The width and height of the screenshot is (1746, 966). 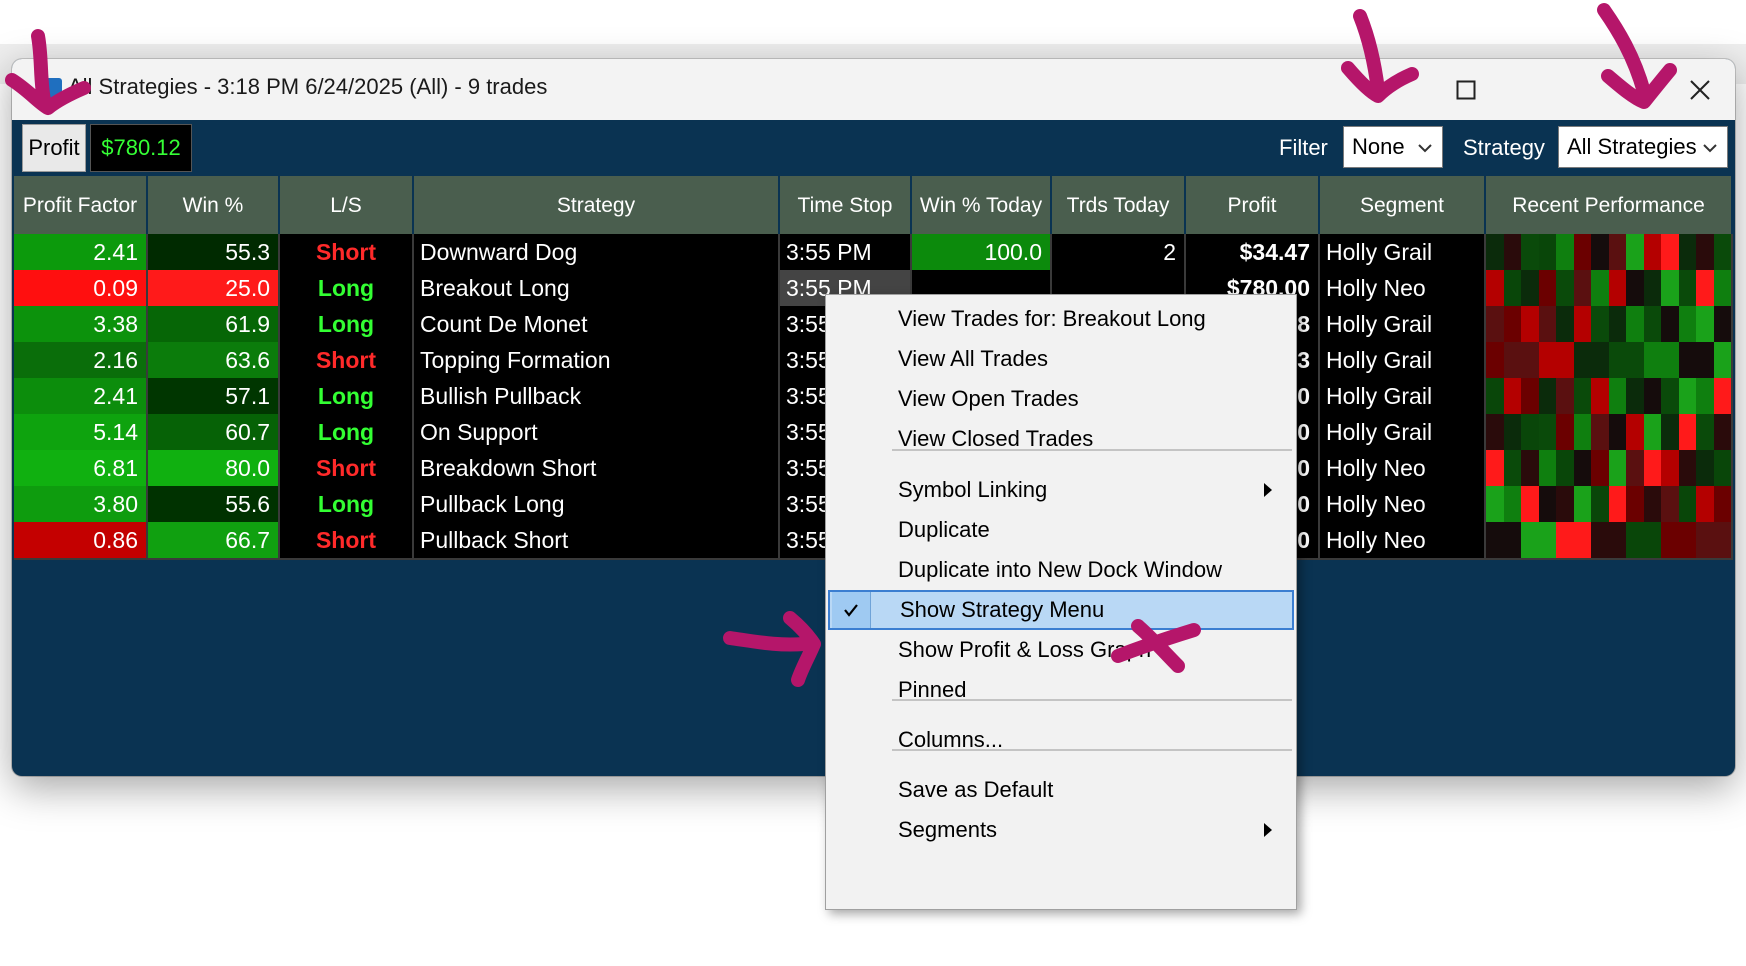 What do you see at coordinates (1253, 253) in the screenshot?
I see `cell-profit: $34.47` at bounding box center [1253, 253].